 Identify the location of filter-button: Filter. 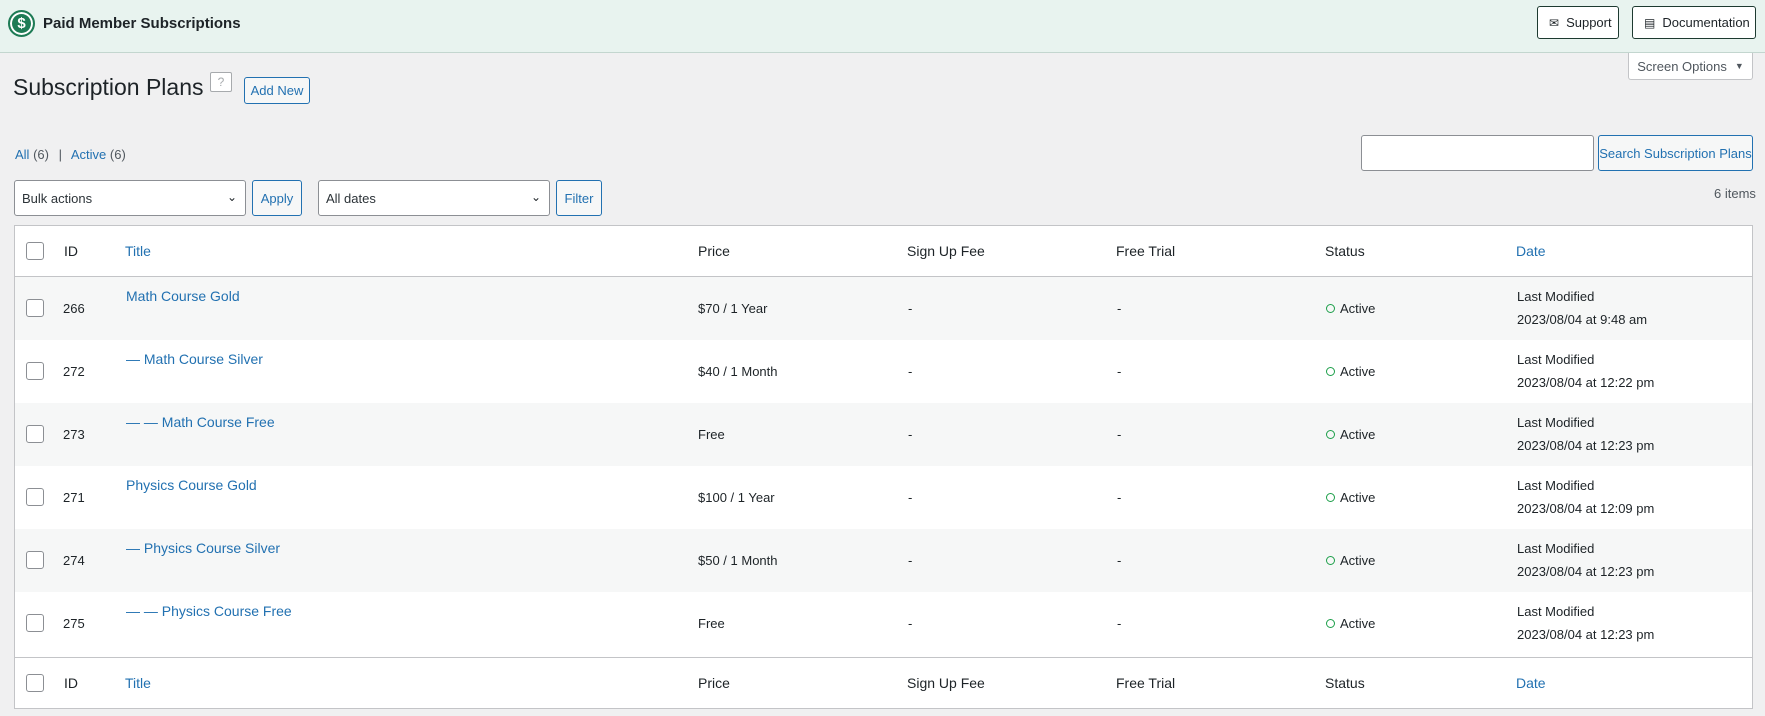
(579, 198).